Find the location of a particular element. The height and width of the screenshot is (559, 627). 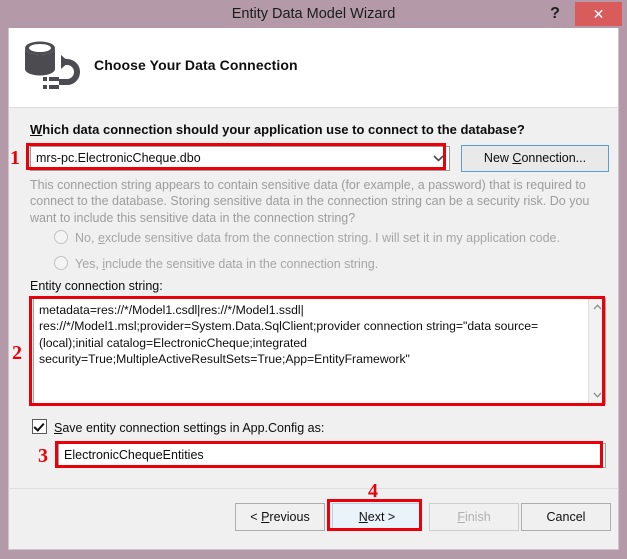

connection-combo-wrap: mrs-pc.ElectronicCheque.dbo is located at coordinates (240, 158).